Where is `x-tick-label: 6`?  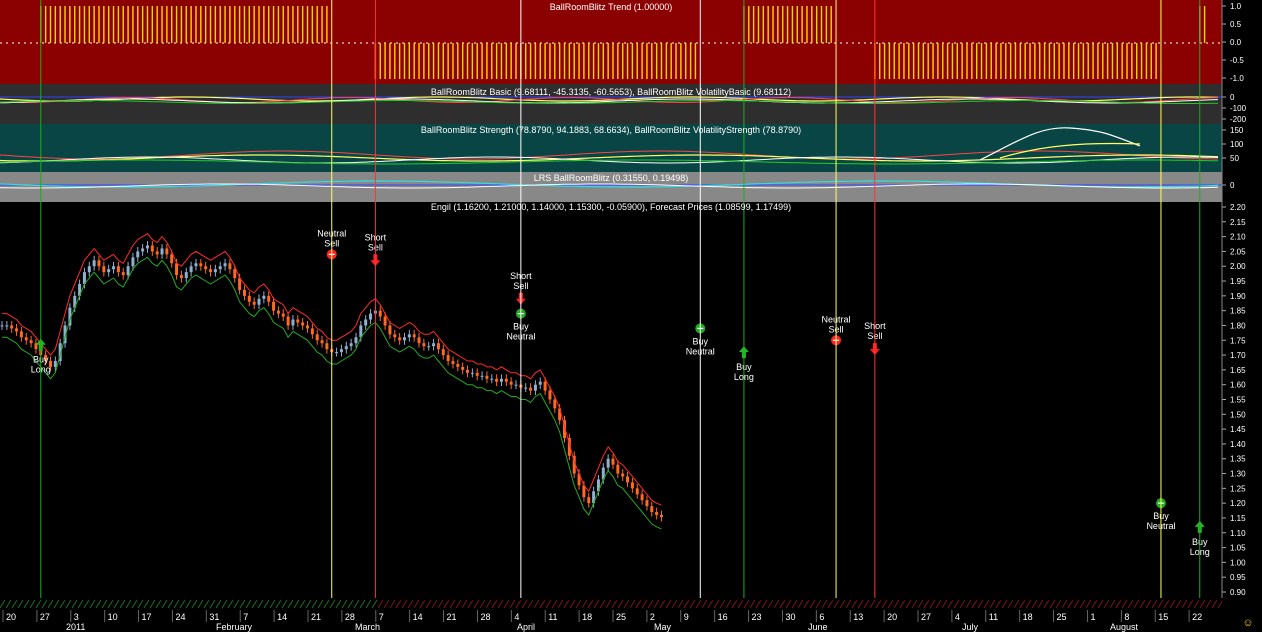 x-tick-label: 6 is located at coordinates (821, 617).